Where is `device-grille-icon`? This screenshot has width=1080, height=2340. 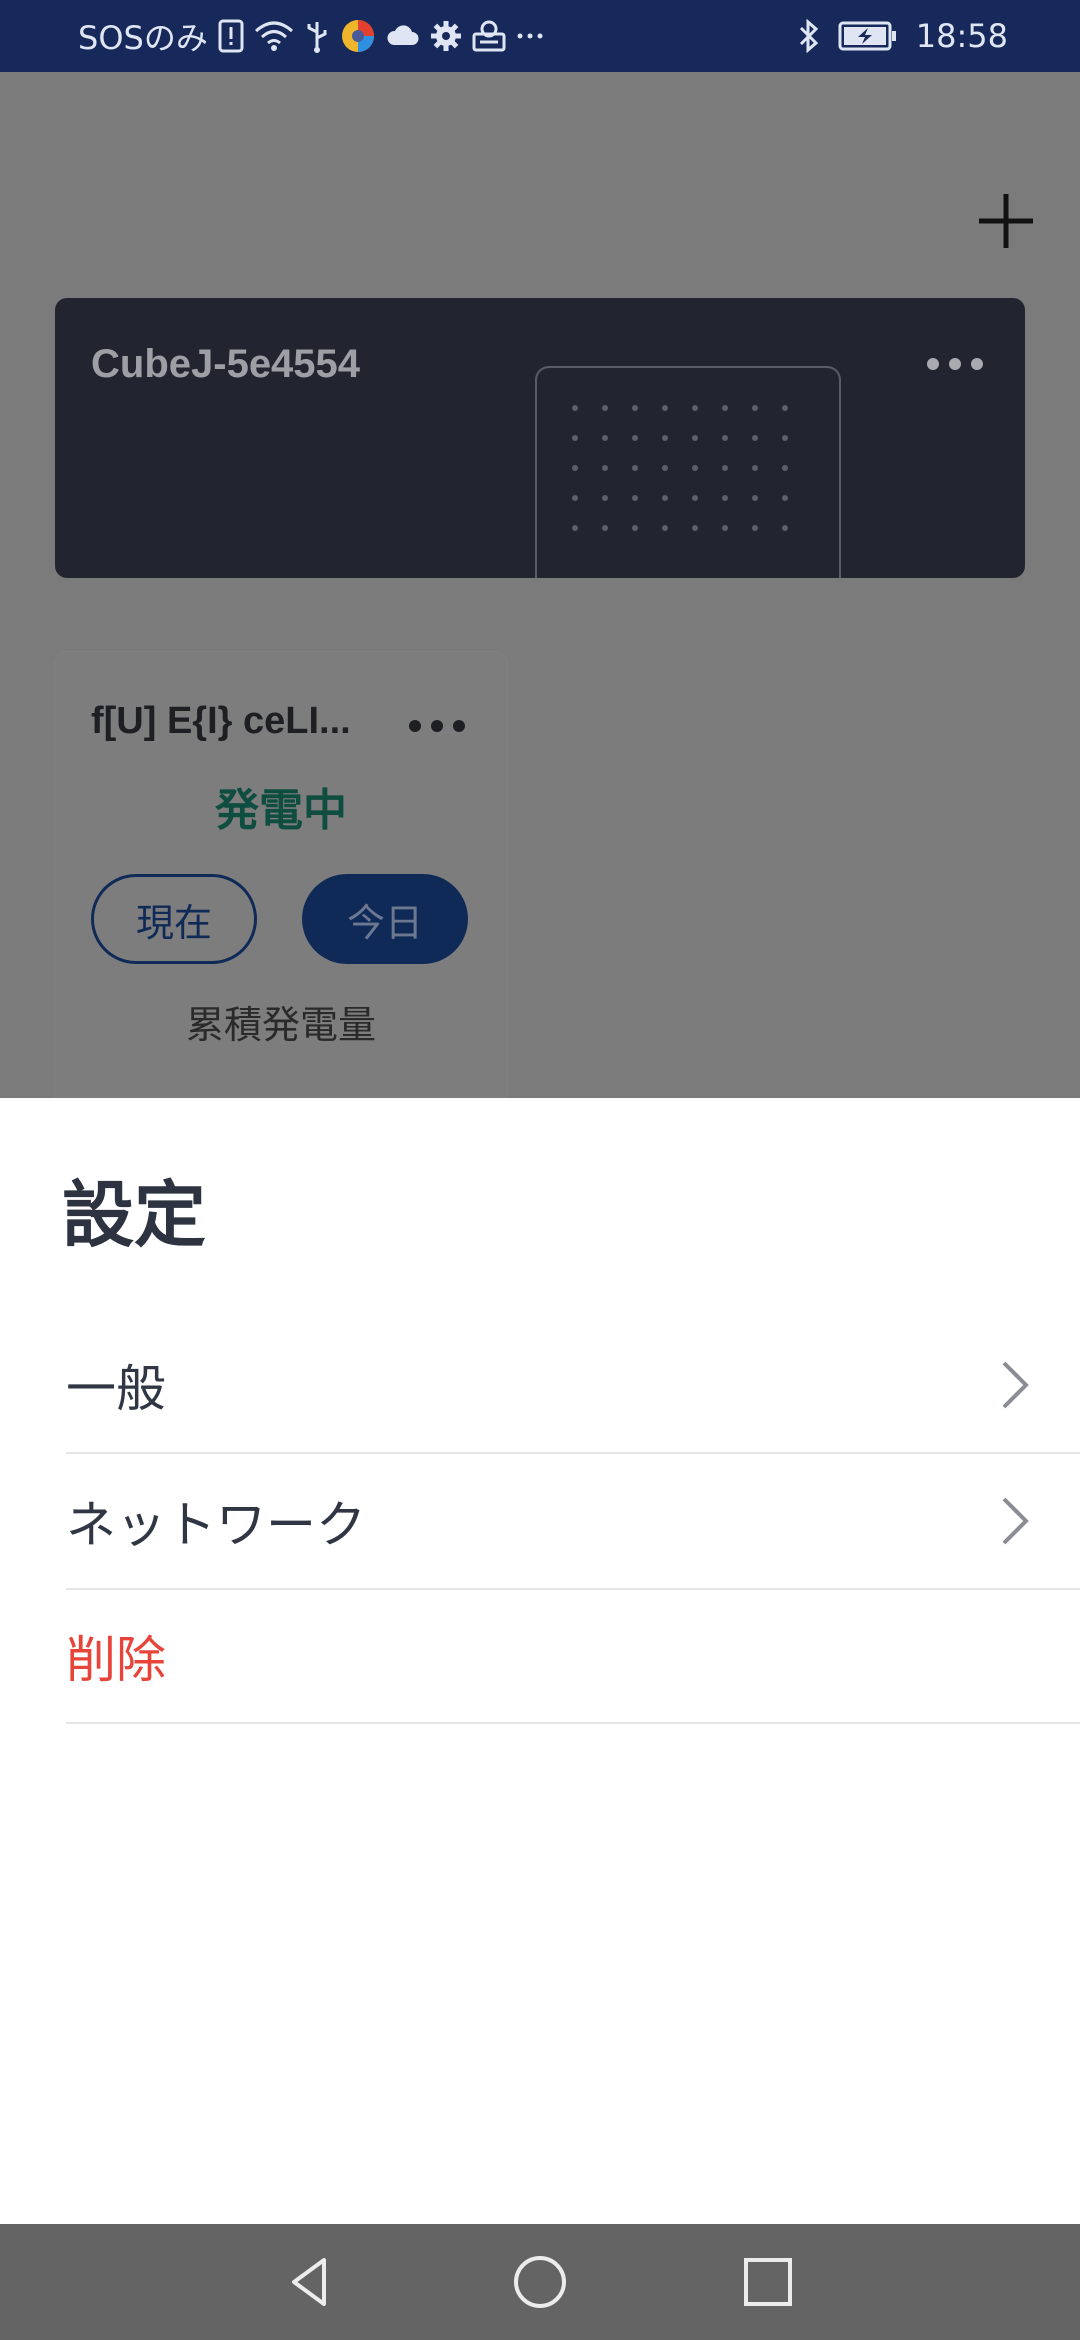 device-grille-icon is located at coordinates (680, 468).